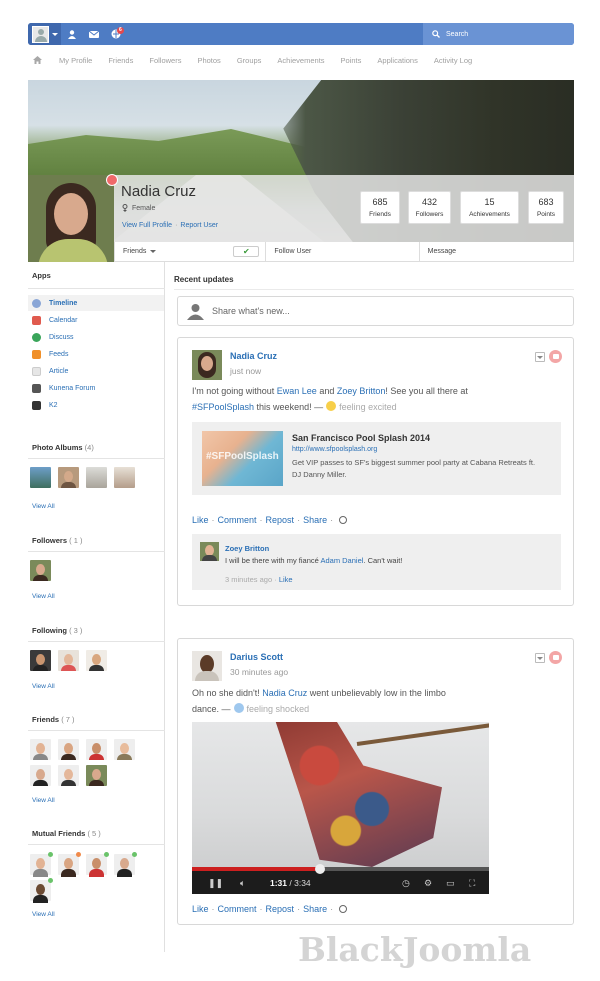 Image resolution: width=600 pixels, height=981 pixels. Describe the element at coordinates (147, 225) in the screenshot. I see `view-full-profile-link: View Full Profile` at that location.